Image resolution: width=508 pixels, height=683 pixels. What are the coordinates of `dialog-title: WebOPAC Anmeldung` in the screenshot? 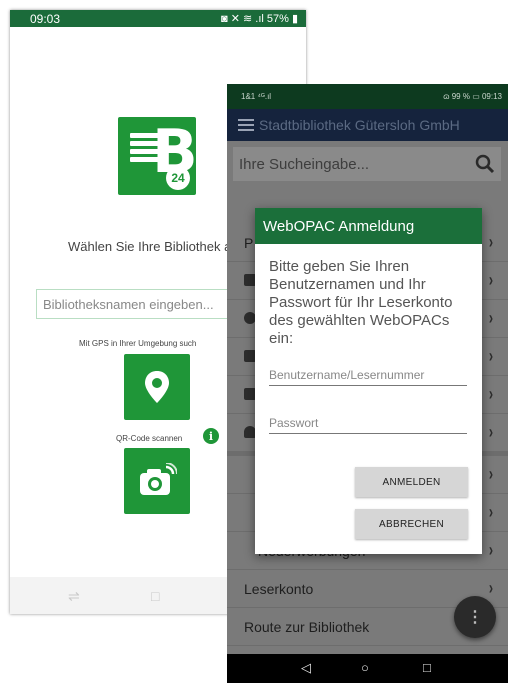 It's located at (368, 226).